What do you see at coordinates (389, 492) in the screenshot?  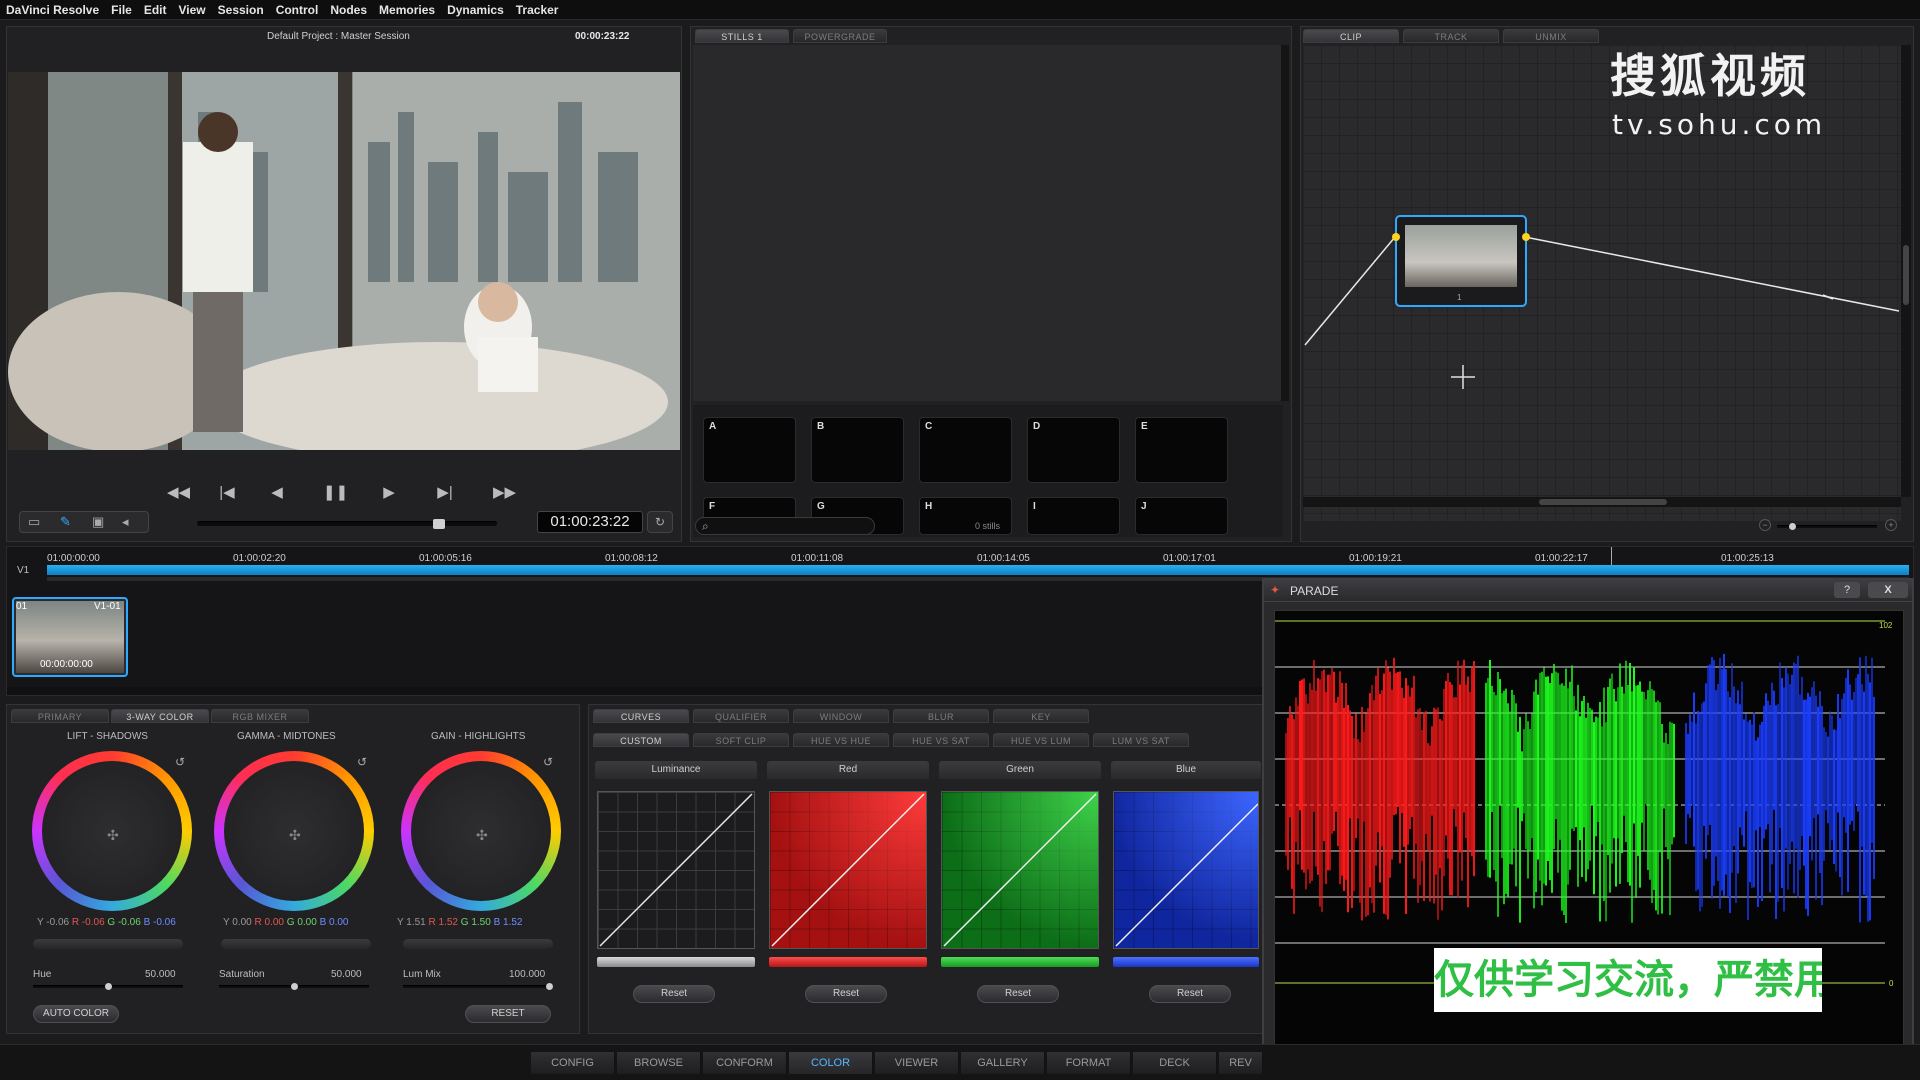 I see `play-icon: ▶` at bounding box center [389, 492].